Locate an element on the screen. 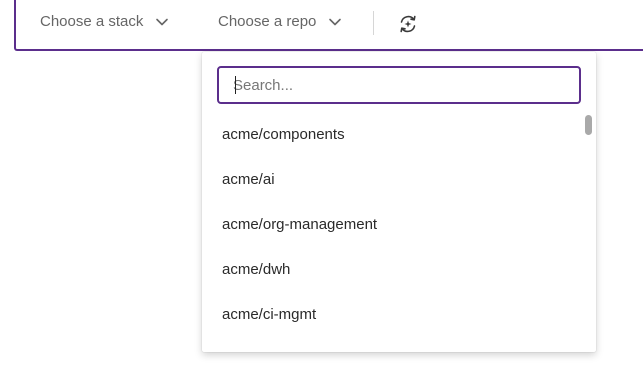 The image size is (643, 384). choose-repo-label: Choose a repo is located at coordinates (267, 21).